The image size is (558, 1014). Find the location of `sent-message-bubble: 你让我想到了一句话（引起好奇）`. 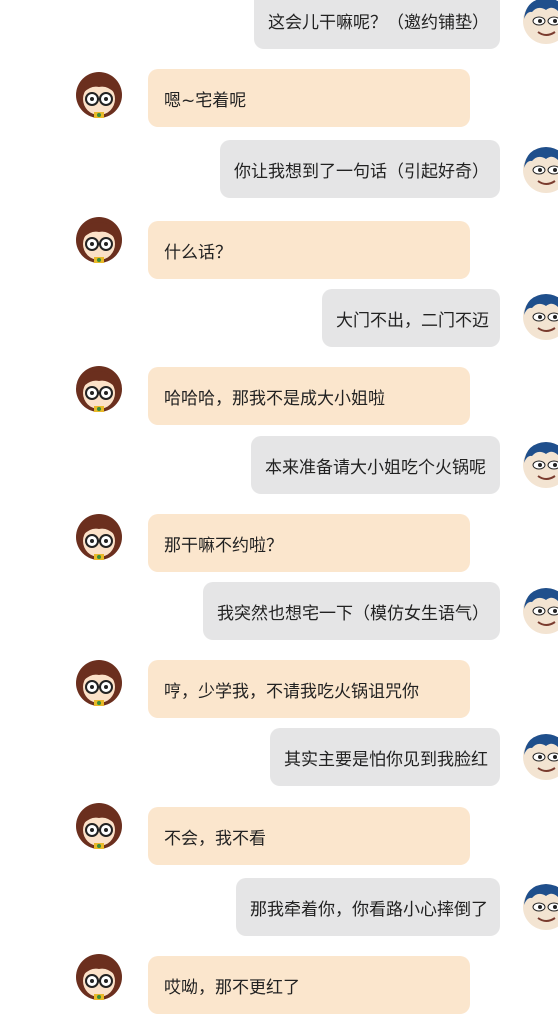

sent-message-bubble: 你让我想到了一句话（引起好奇） is located at coordinates (360, 169).